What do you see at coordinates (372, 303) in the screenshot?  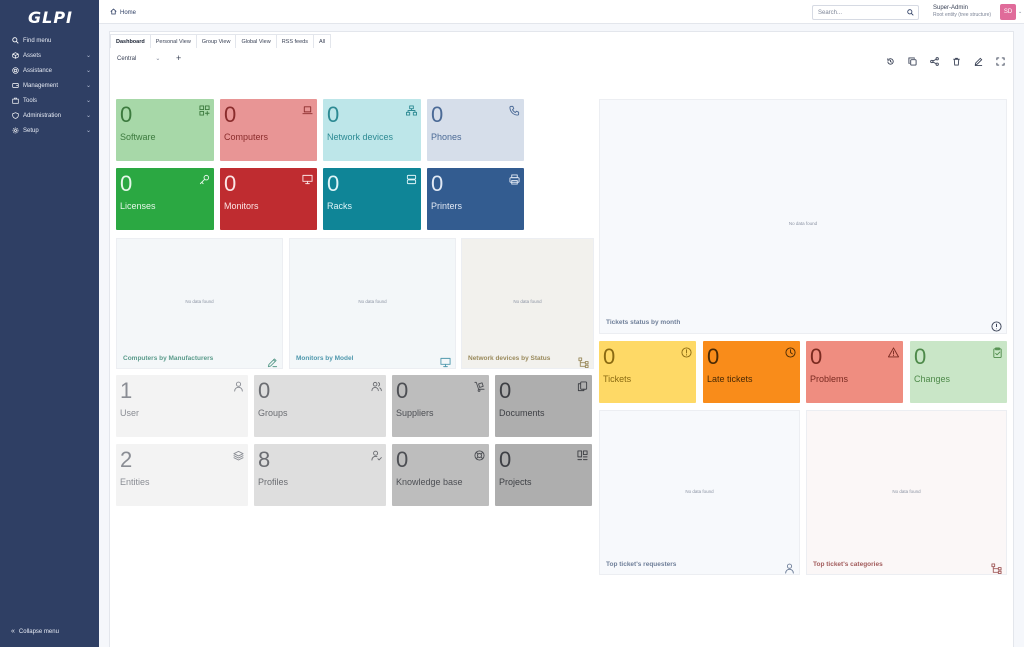 I see `chart-panel-monitors-by-model: No data found Monitors by Model` at bounding box center [372, 303].